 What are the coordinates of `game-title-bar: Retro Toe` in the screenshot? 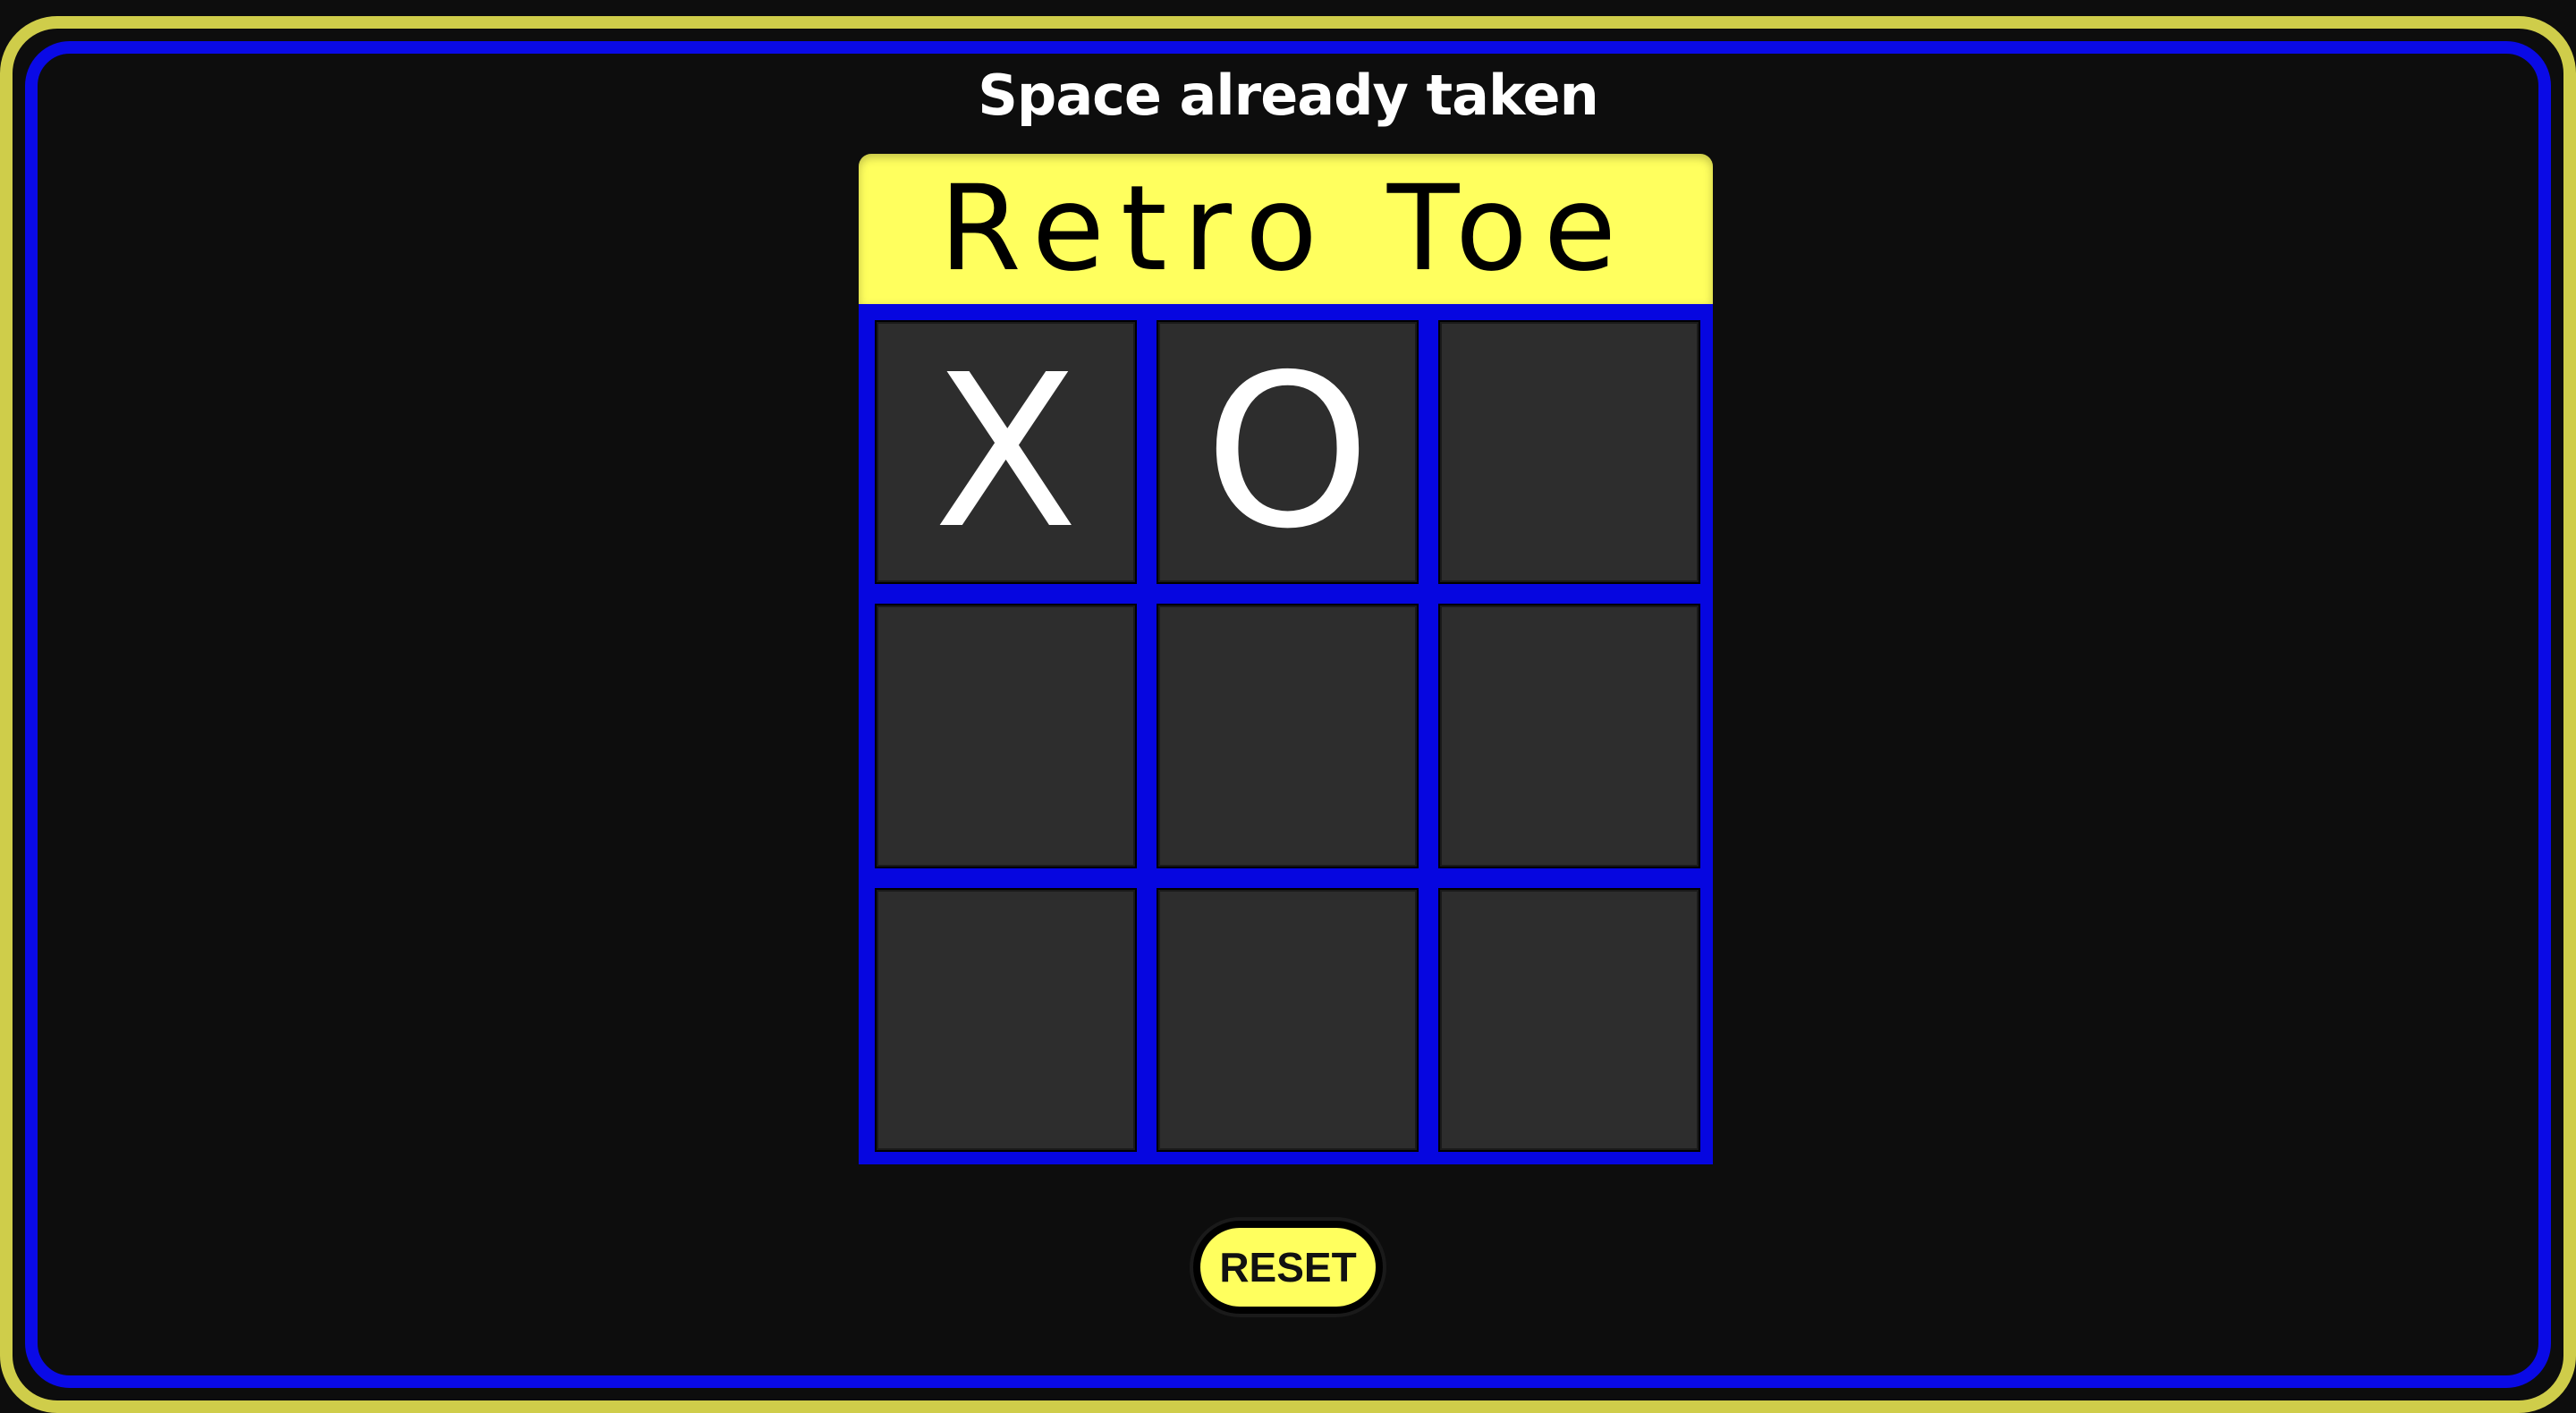 It's located at (1286, 229).